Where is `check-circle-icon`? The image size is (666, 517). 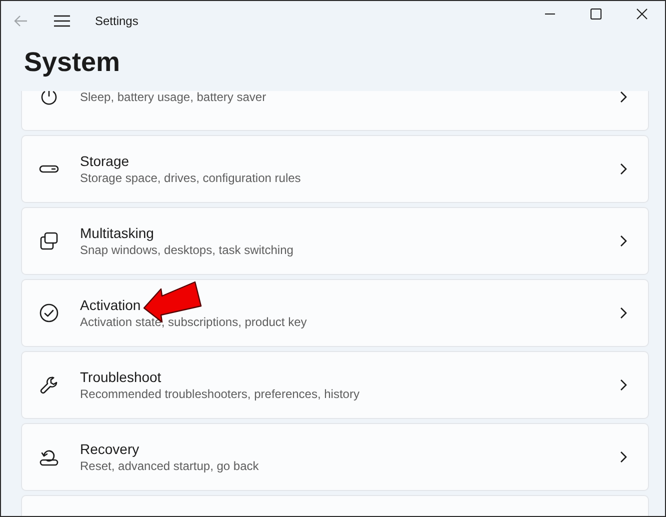
check-circle-icon is located at coordinates (49, 313).